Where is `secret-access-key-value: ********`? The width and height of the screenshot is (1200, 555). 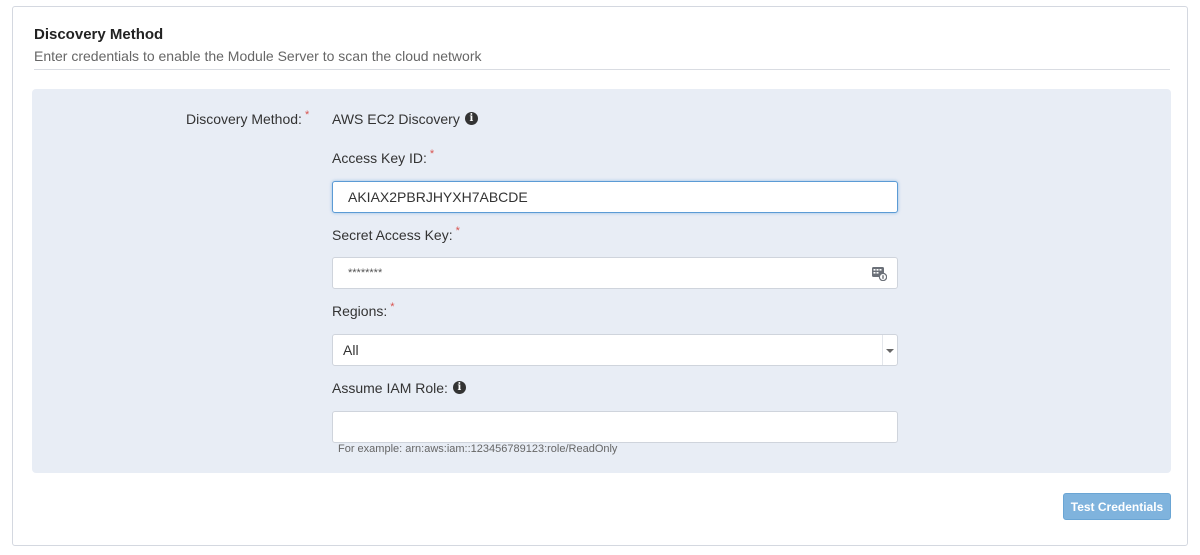 secret-access-key-value: ******** is located at coordinates (365, 273).